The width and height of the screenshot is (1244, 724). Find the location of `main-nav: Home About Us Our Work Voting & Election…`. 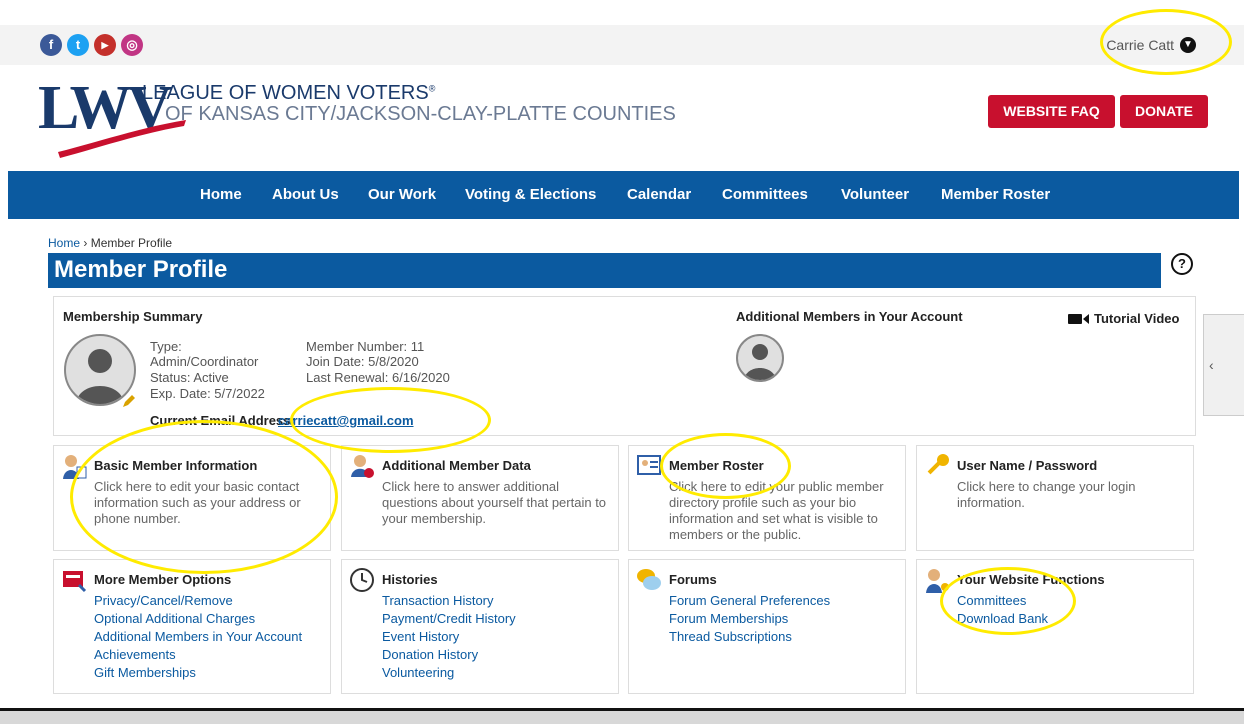

main-nav: Home About Us Our Work Voting & Election… is located at coordinates (623, 195).